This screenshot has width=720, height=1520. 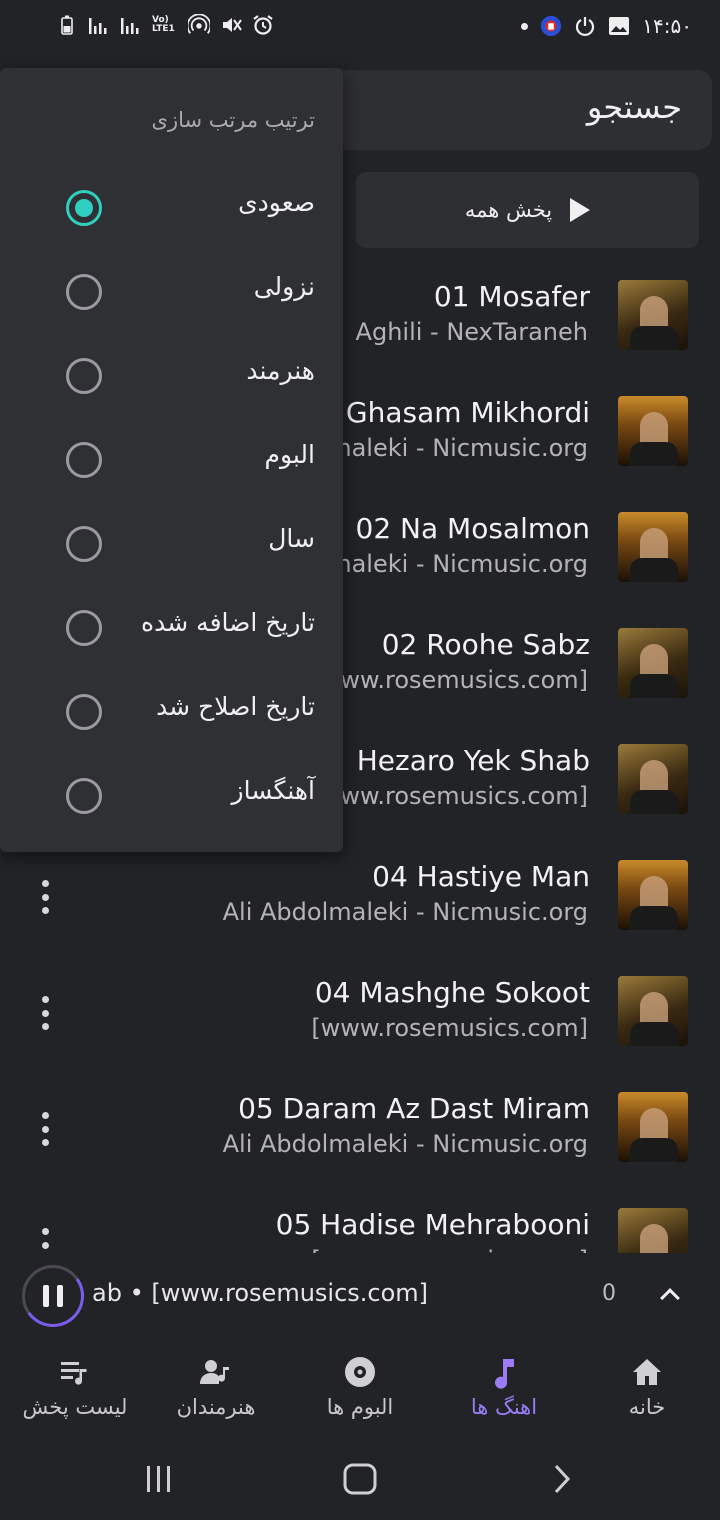 I want to click on status-icons-left: Vo) LTE1, so click(x=165, y=25).